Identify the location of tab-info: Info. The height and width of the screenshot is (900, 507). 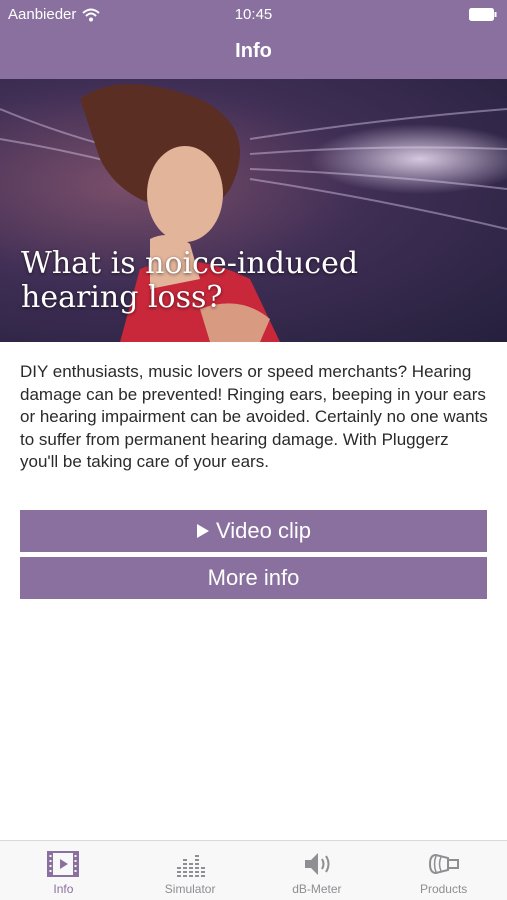
(63, 870).